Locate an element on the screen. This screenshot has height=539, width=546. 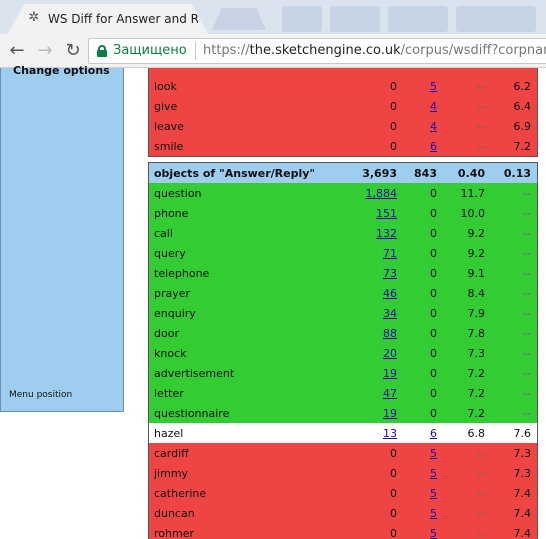
cell-c2-wrapper: 6 is located at coordinates (433, 146).